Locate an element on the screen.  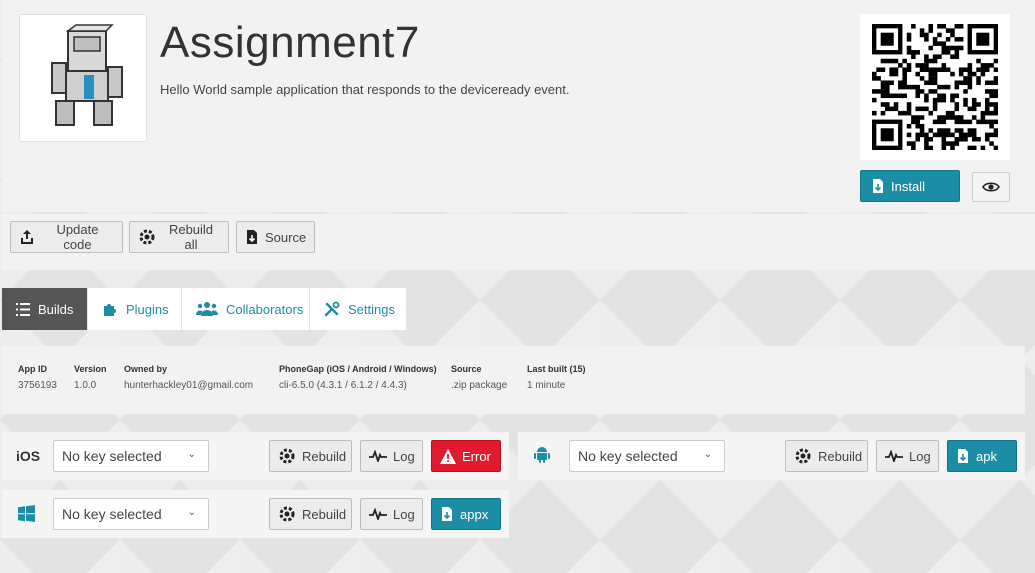
ios-key-select: No key selected ⌄ is located at coordinates (131, 456).